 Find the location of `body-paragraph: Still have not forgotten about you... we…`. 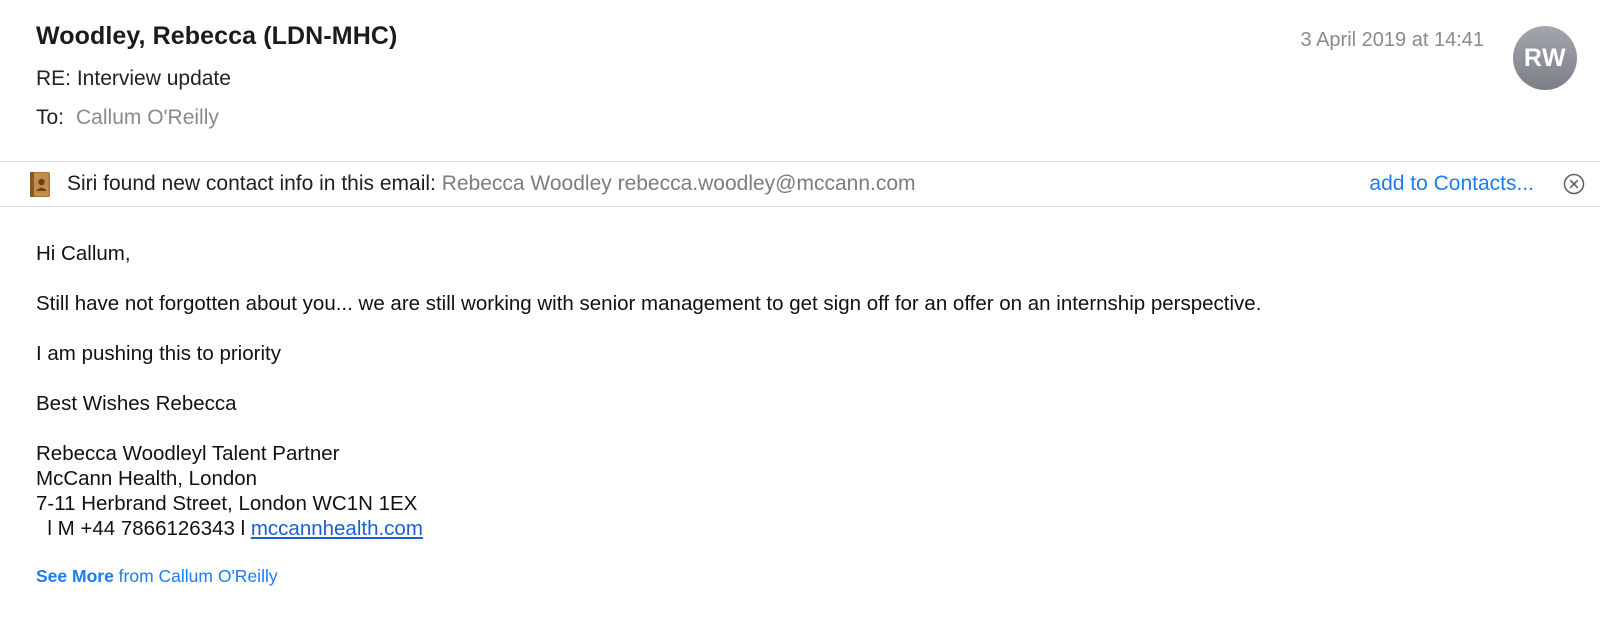

body-paragraph: Still have not forgotten about you... we… is located at coordinates (649, 303).